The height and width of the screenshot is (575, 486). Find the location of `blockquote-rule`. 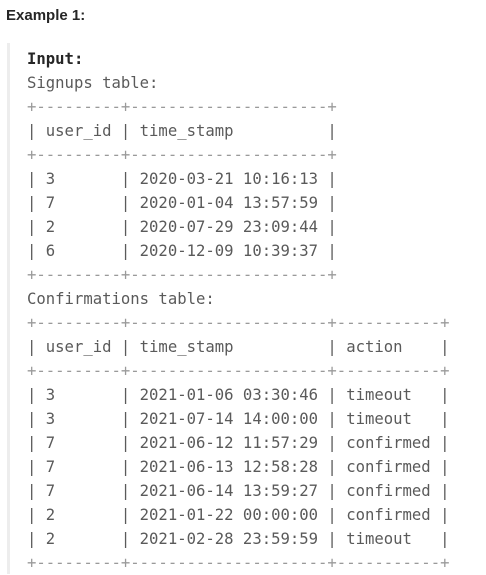

blockquote-rule is located at coordinates (8, 308).